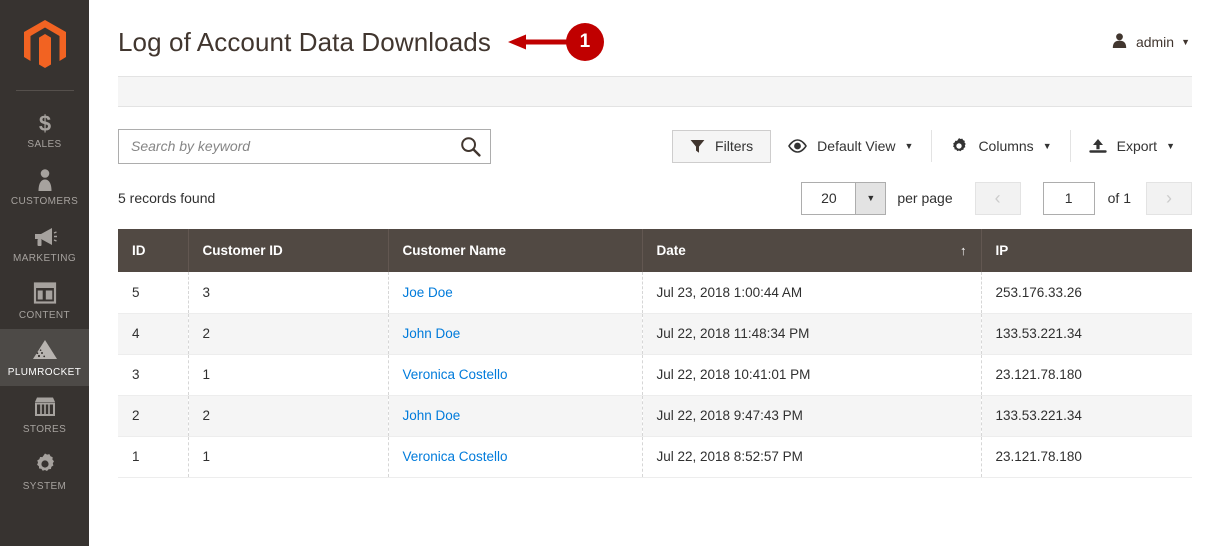 The image size is (1205, 546). I want to click on per-page-value: 20, so click(829, 198).